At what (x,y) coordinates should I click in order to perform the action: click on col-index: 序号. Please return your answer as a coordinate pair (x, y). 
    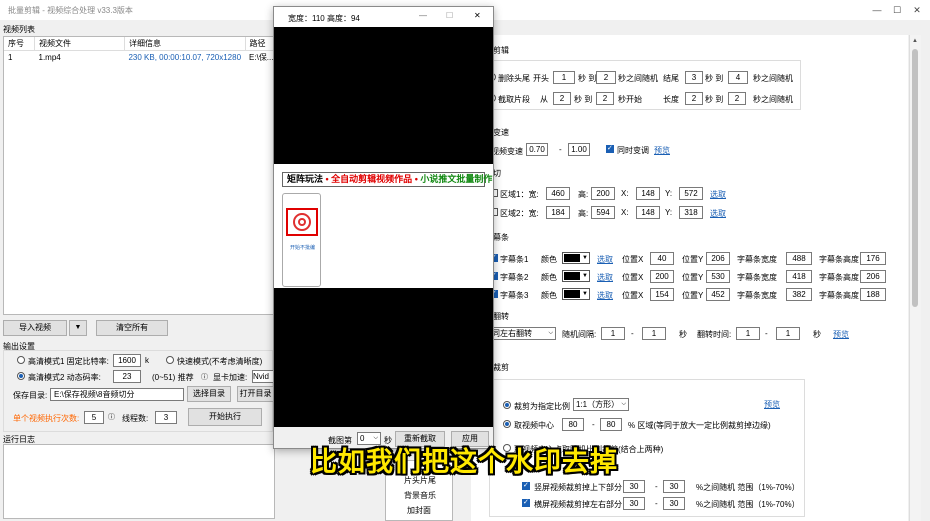
    Looking at the image, I should click on (19, 44).